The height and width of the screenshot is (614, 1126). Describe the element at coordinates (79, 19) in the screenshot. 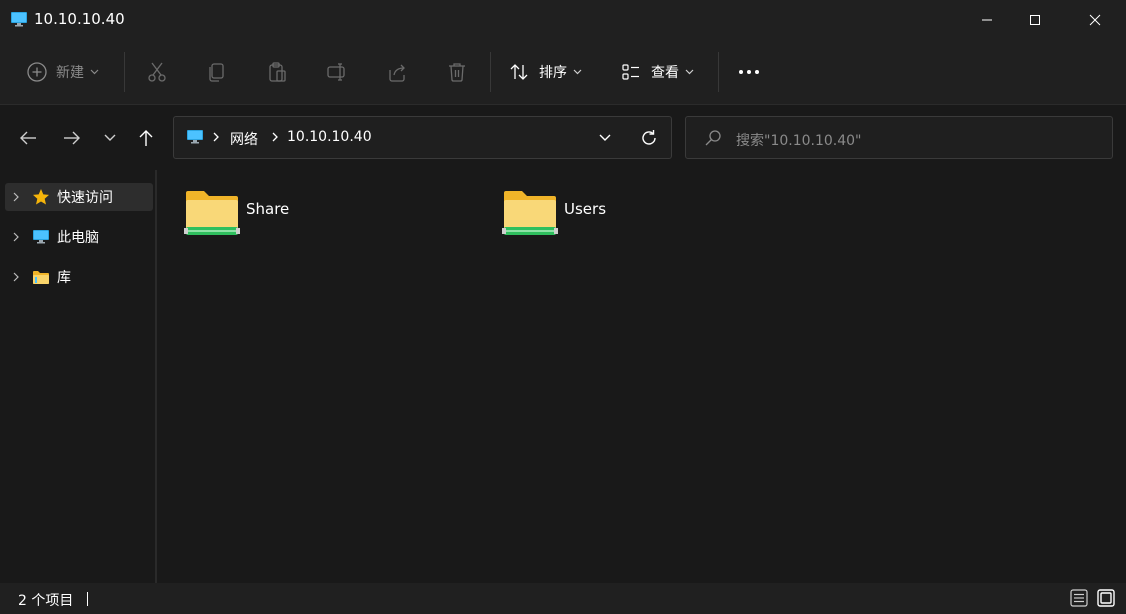

I see `window-title: 10.10.10.40` at that location.